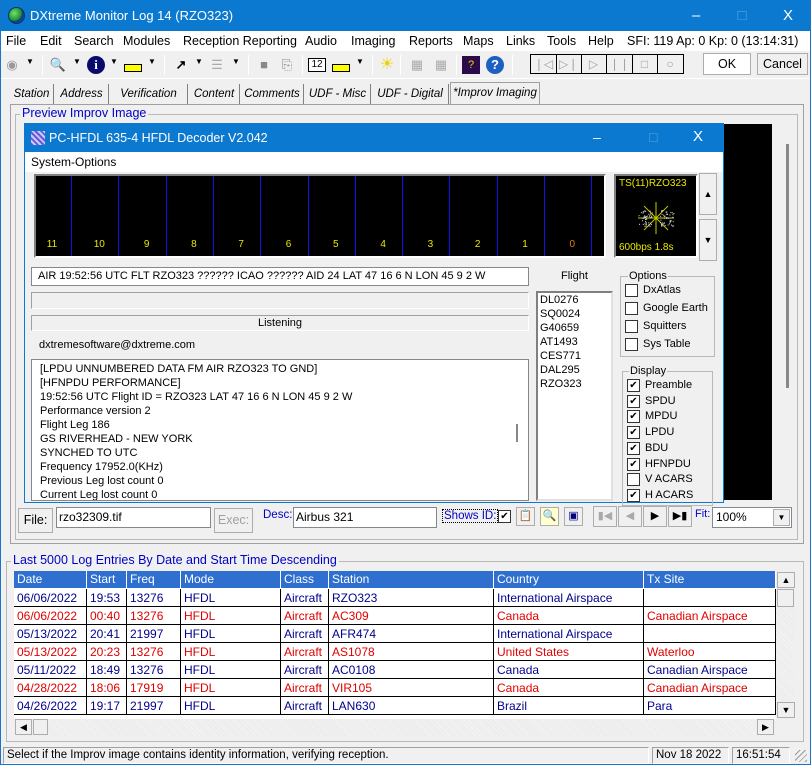 This screenshot has width=811, height=765. Describe the element at coordinates (495, 65) in the screenshot. I see `help-icon: ?` at that location.